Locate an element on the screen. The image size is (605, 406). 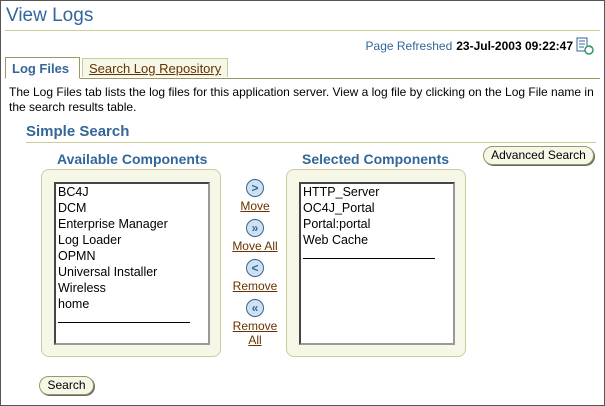
refresh-page-icon is located at coordinates (585, 46).